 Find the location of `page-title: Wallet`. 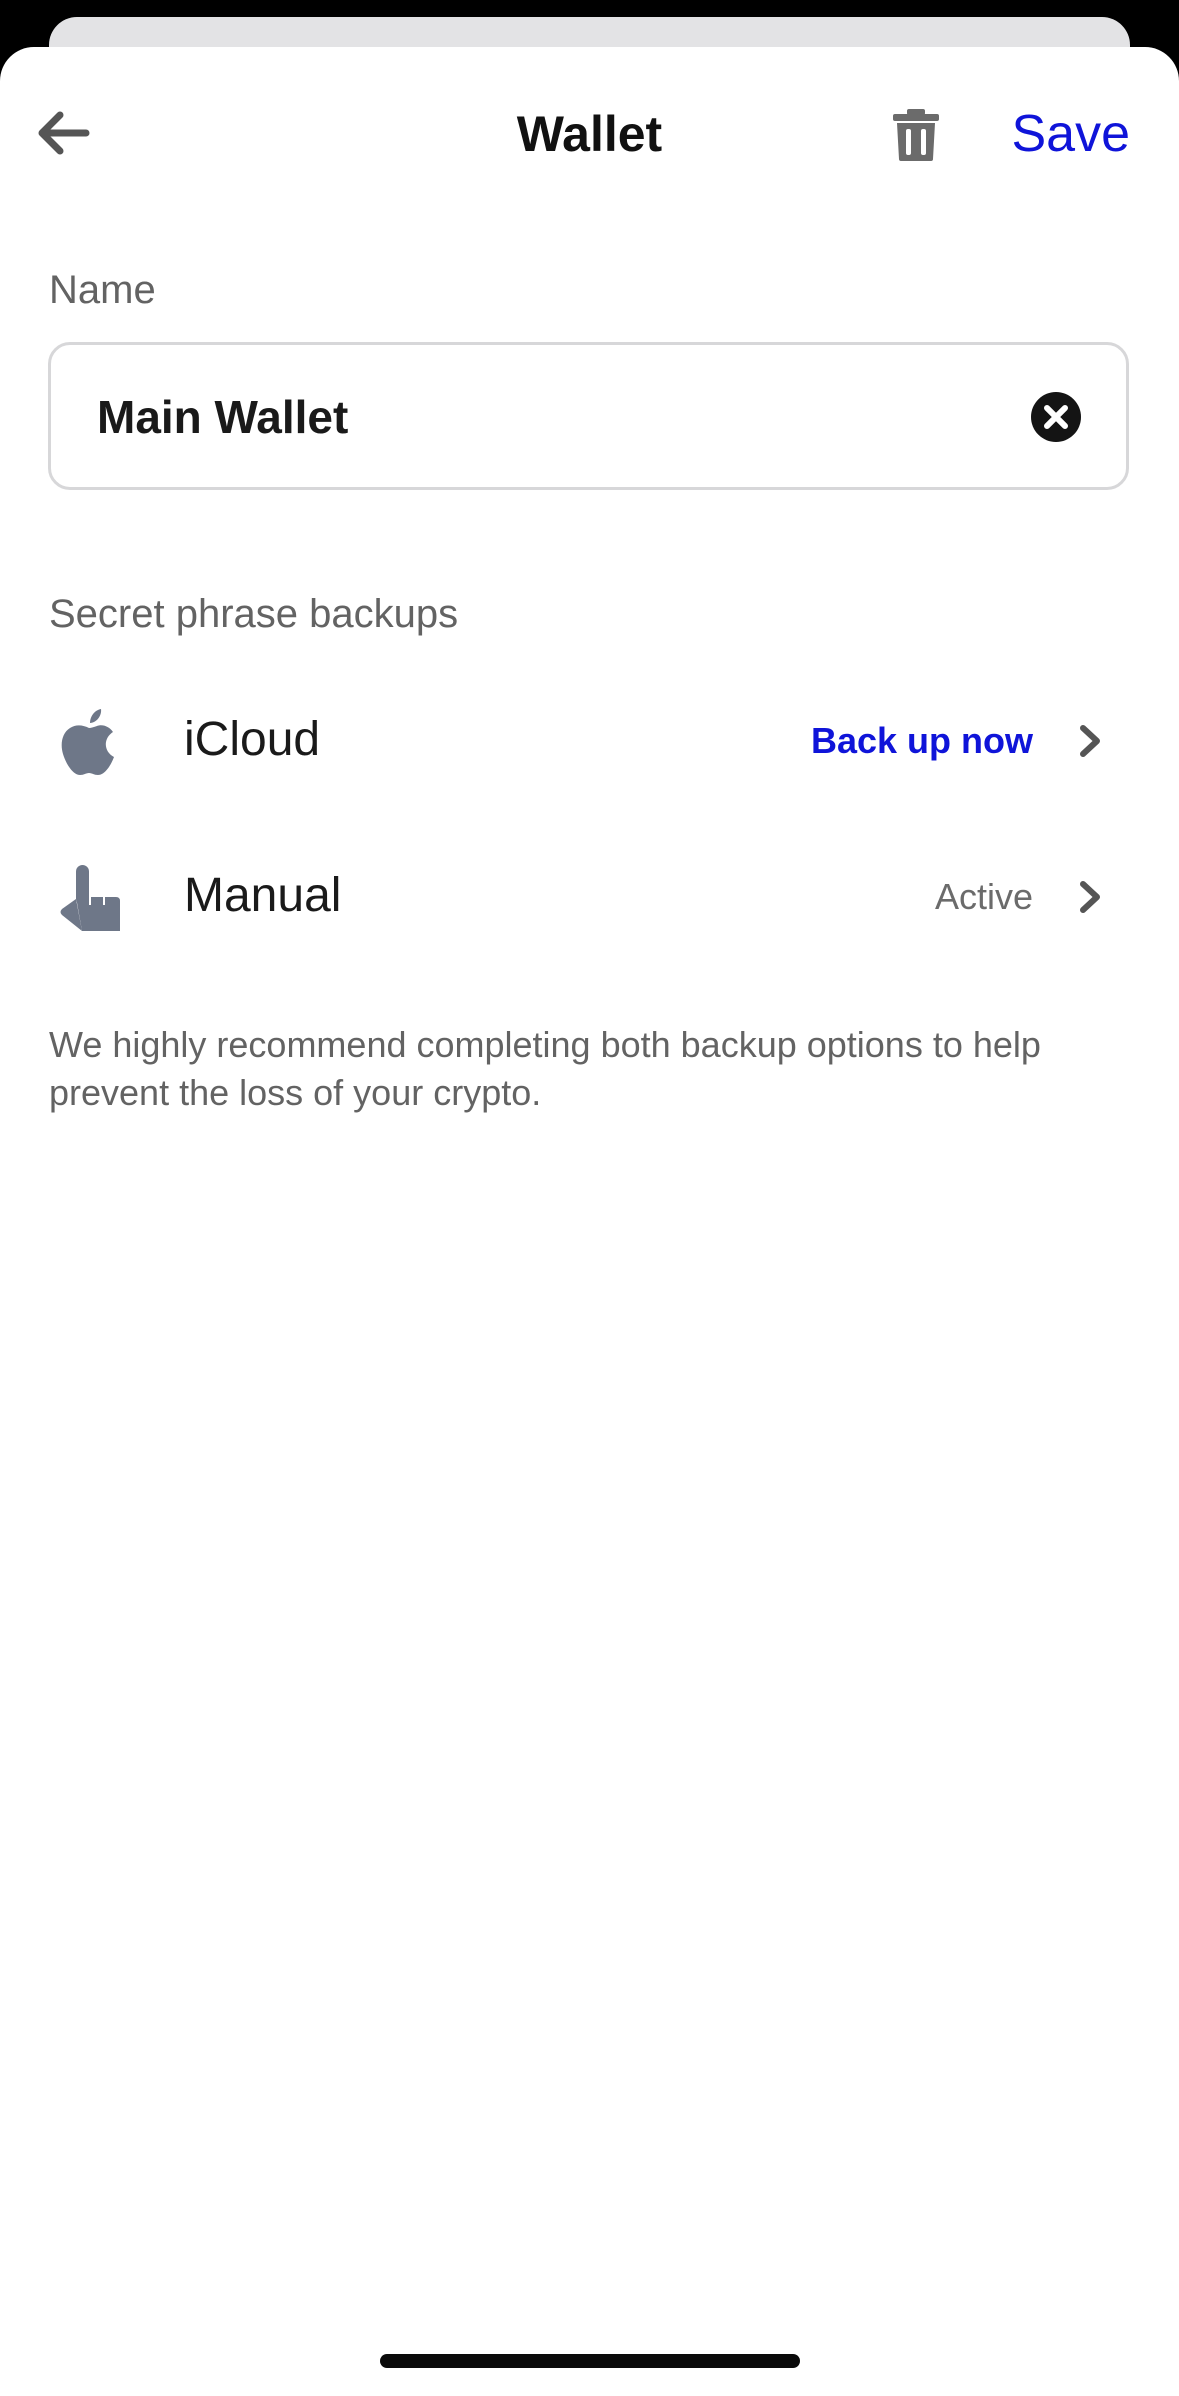

page-title: Wallet is located at coordinates (589, 134).